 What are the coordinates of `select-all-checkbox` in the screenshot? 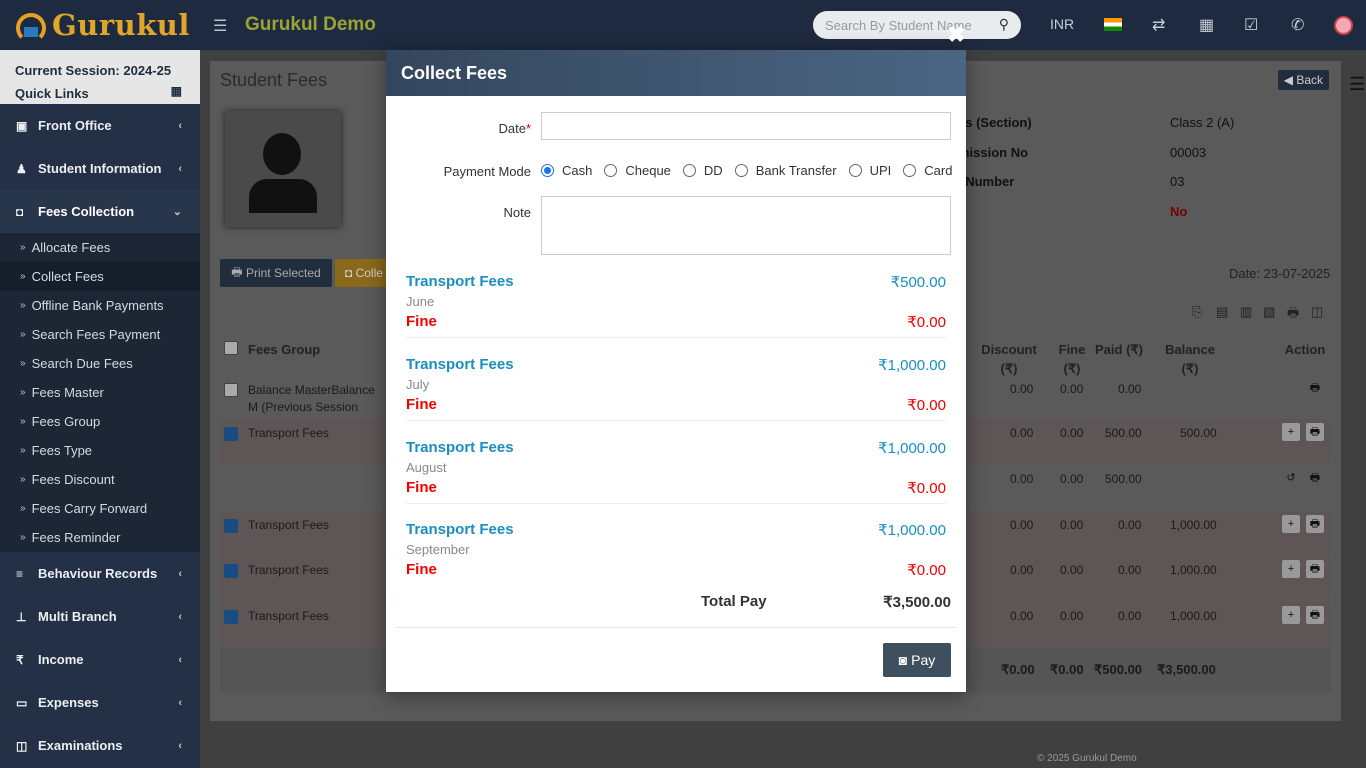 It's located at (231, 348).